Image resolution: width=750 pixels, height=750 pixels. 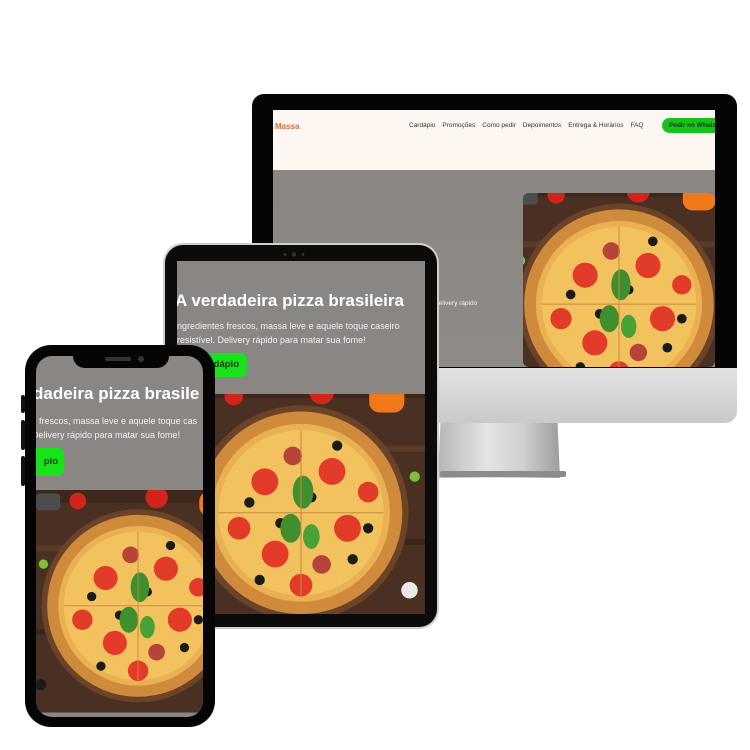 What do you see at coordinates (118, 359) in the screenshot?
I see `phone-speaker` at bounding box center [118, 359].